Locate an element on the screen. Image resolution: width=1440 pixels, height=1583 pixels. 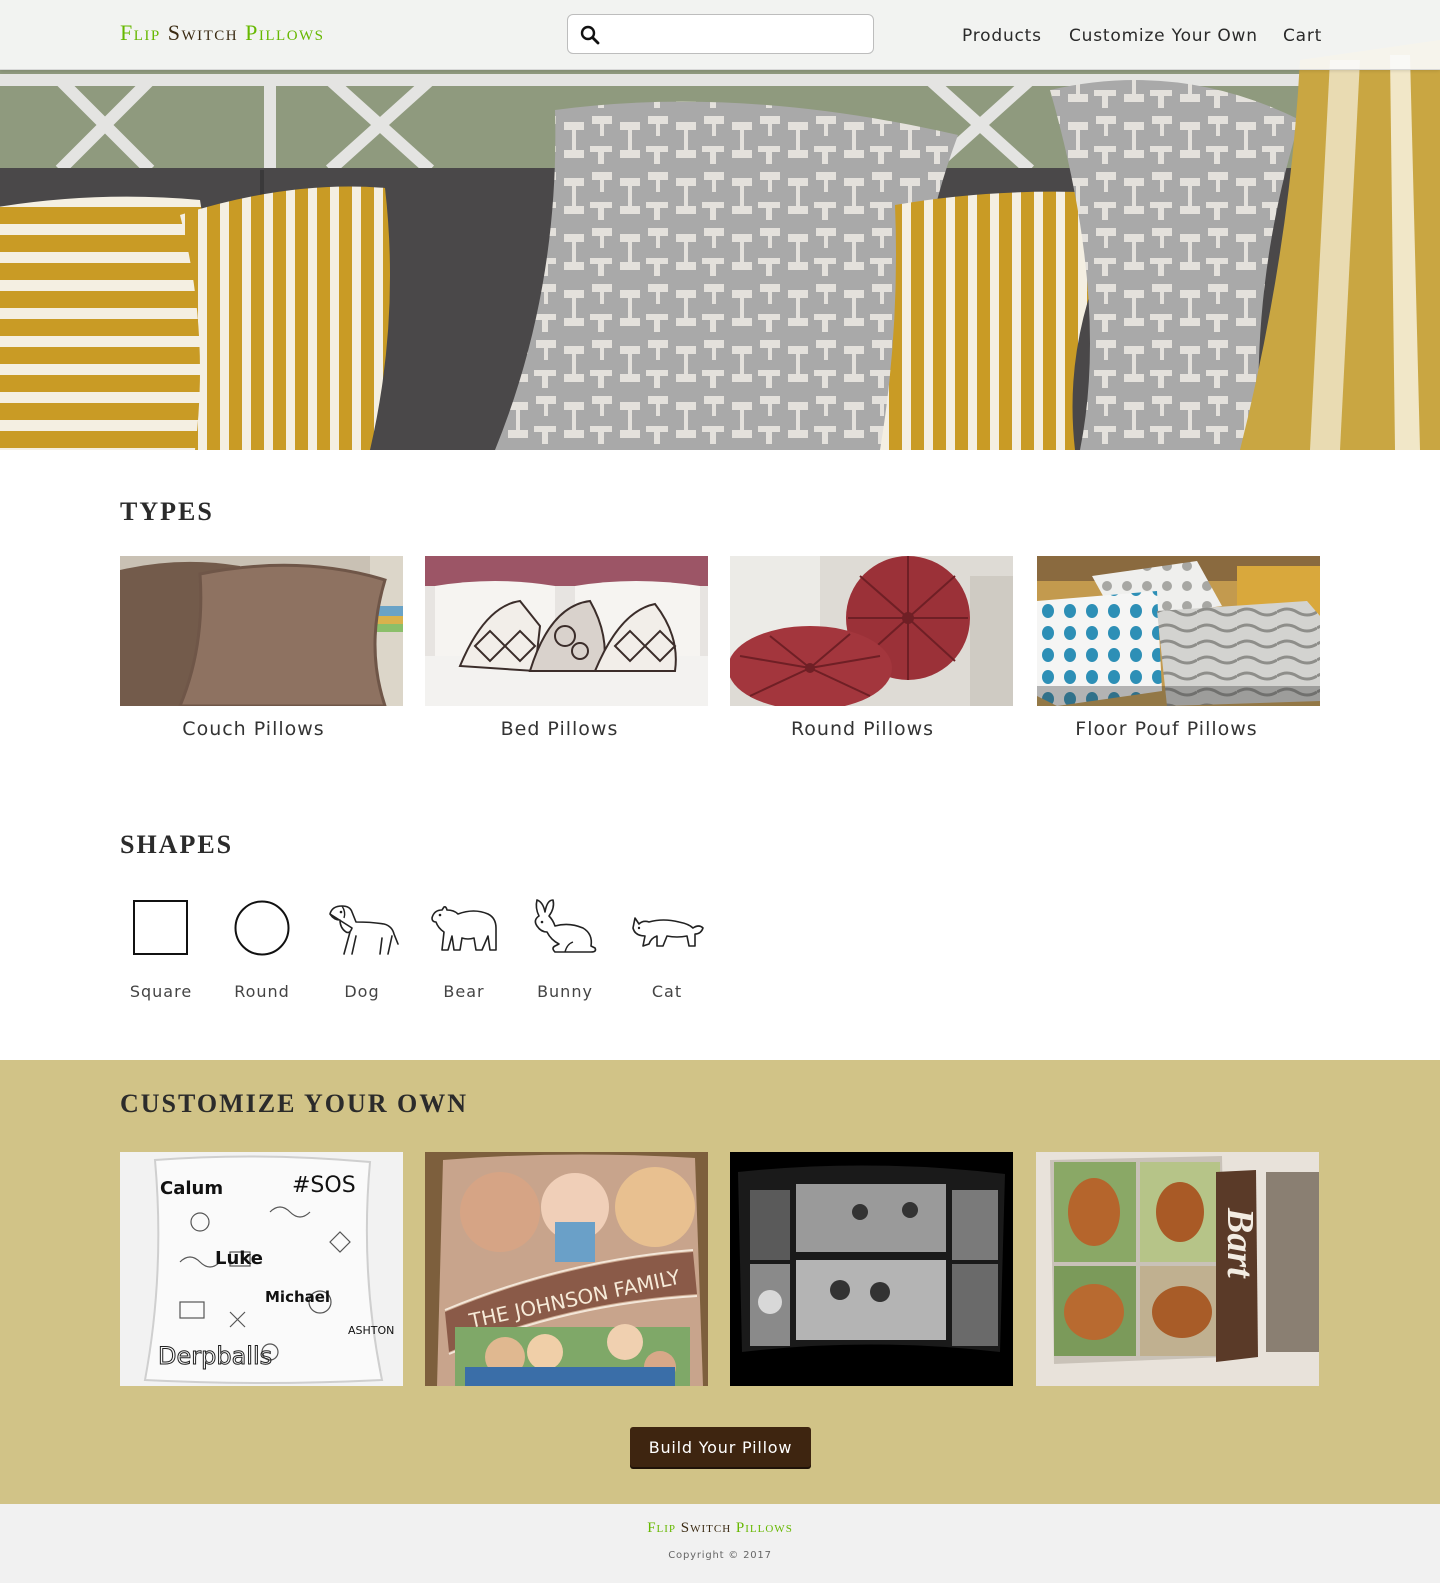
types-heading: TYPES is located at coordinates (167, 511).